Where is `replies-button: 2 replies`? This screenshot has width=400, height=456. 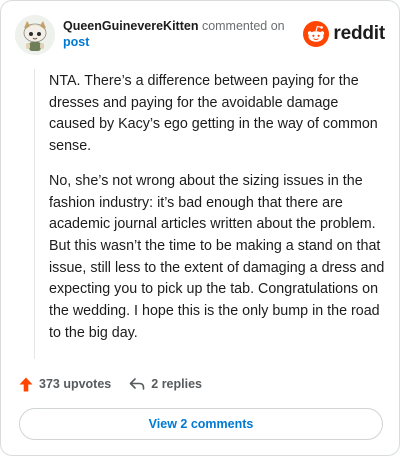 replies-button: 2 replies is located at coordinates (165, 384).